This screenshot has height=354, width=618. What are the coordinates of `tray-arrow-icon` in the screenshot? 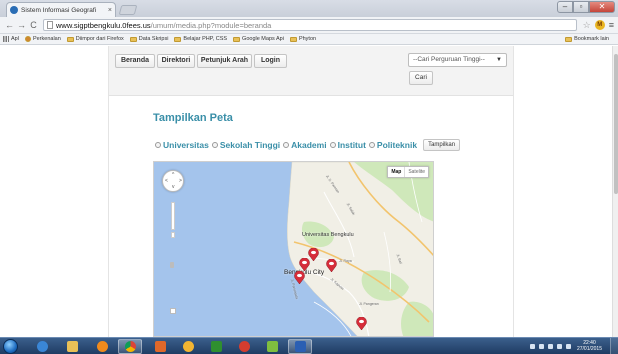 It's located at (532, 346).